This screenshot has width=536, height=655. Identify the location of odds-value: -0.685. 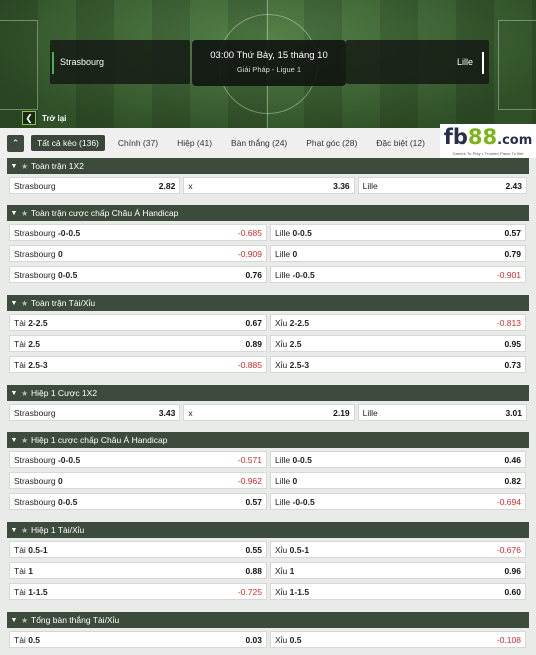
(249, 232).